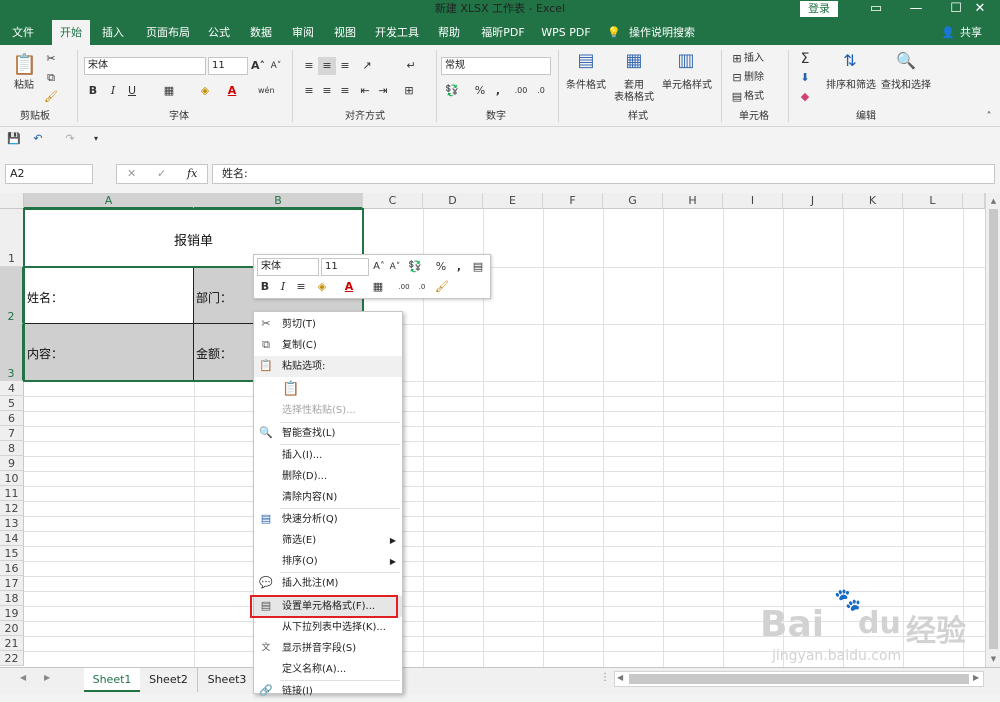 This screenshot has width=1000, height=702. I want to click on insert-cells-button: 插入, so click(758, 59).